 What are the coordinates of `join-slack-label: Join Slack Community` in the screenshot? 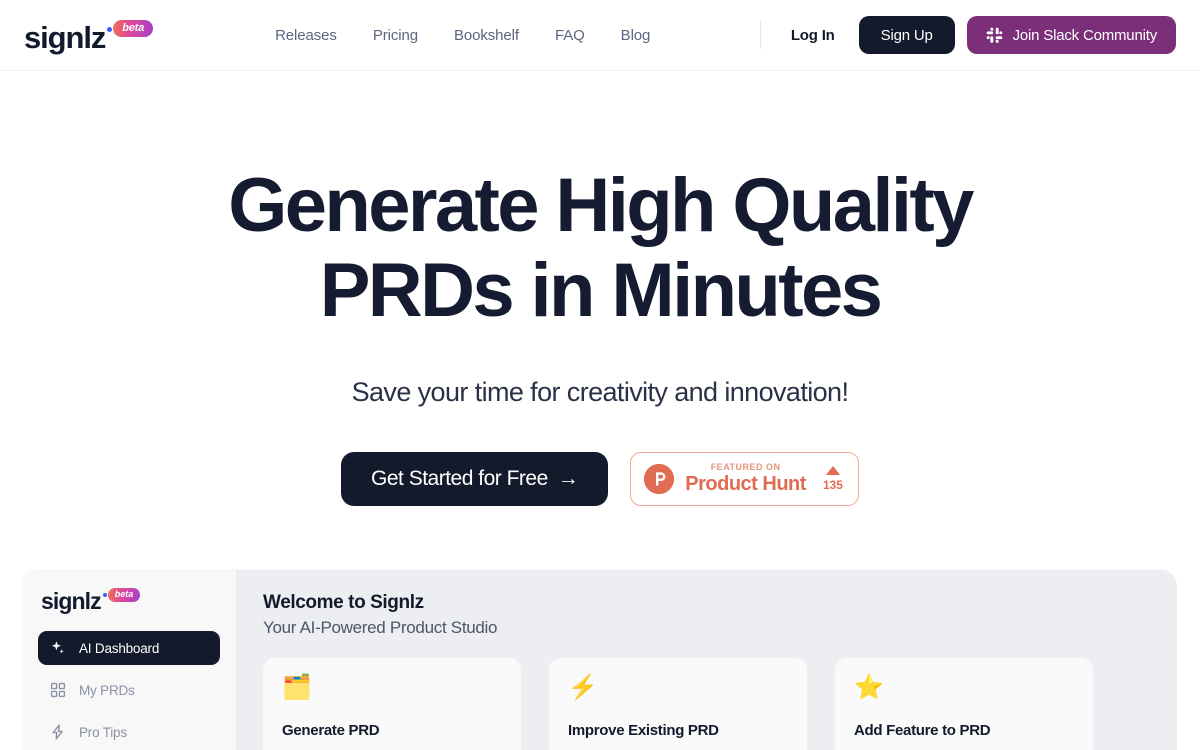 It's located at (1085, 35).